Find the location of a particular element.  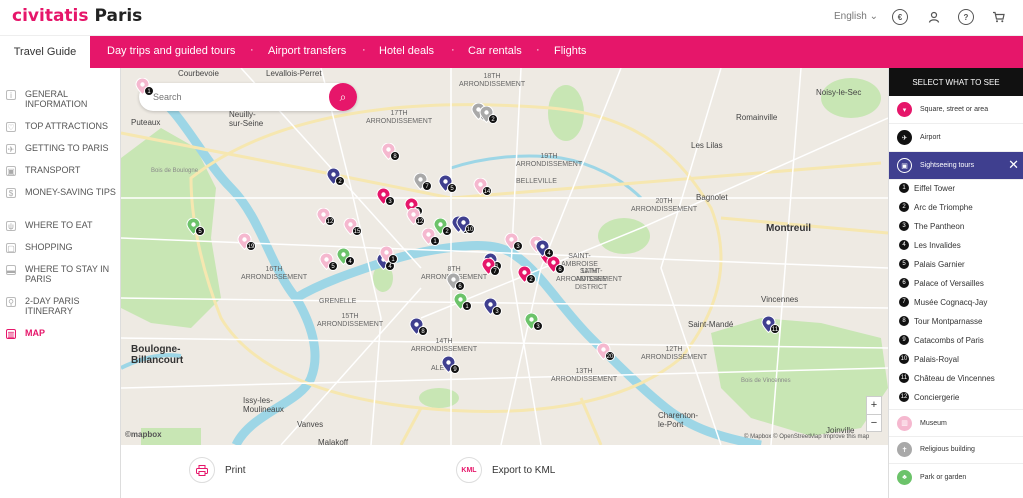

map-marker-square: 7 is located at coordinates (490, 267).